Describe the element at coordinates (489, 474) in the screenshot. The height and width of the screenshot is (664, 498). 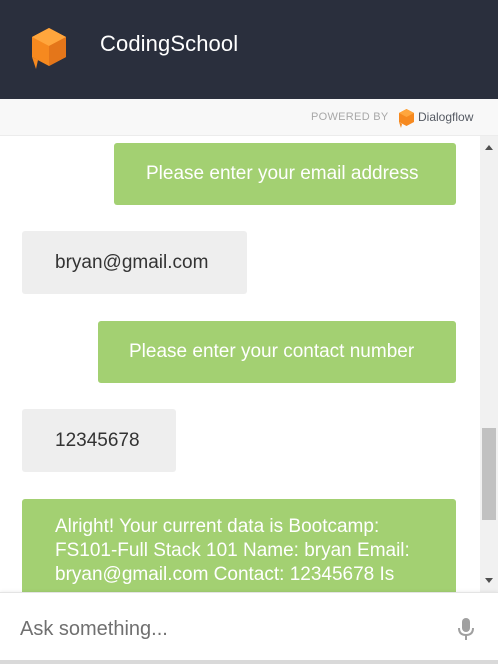
I see `scrollbar-thumb` at that location.